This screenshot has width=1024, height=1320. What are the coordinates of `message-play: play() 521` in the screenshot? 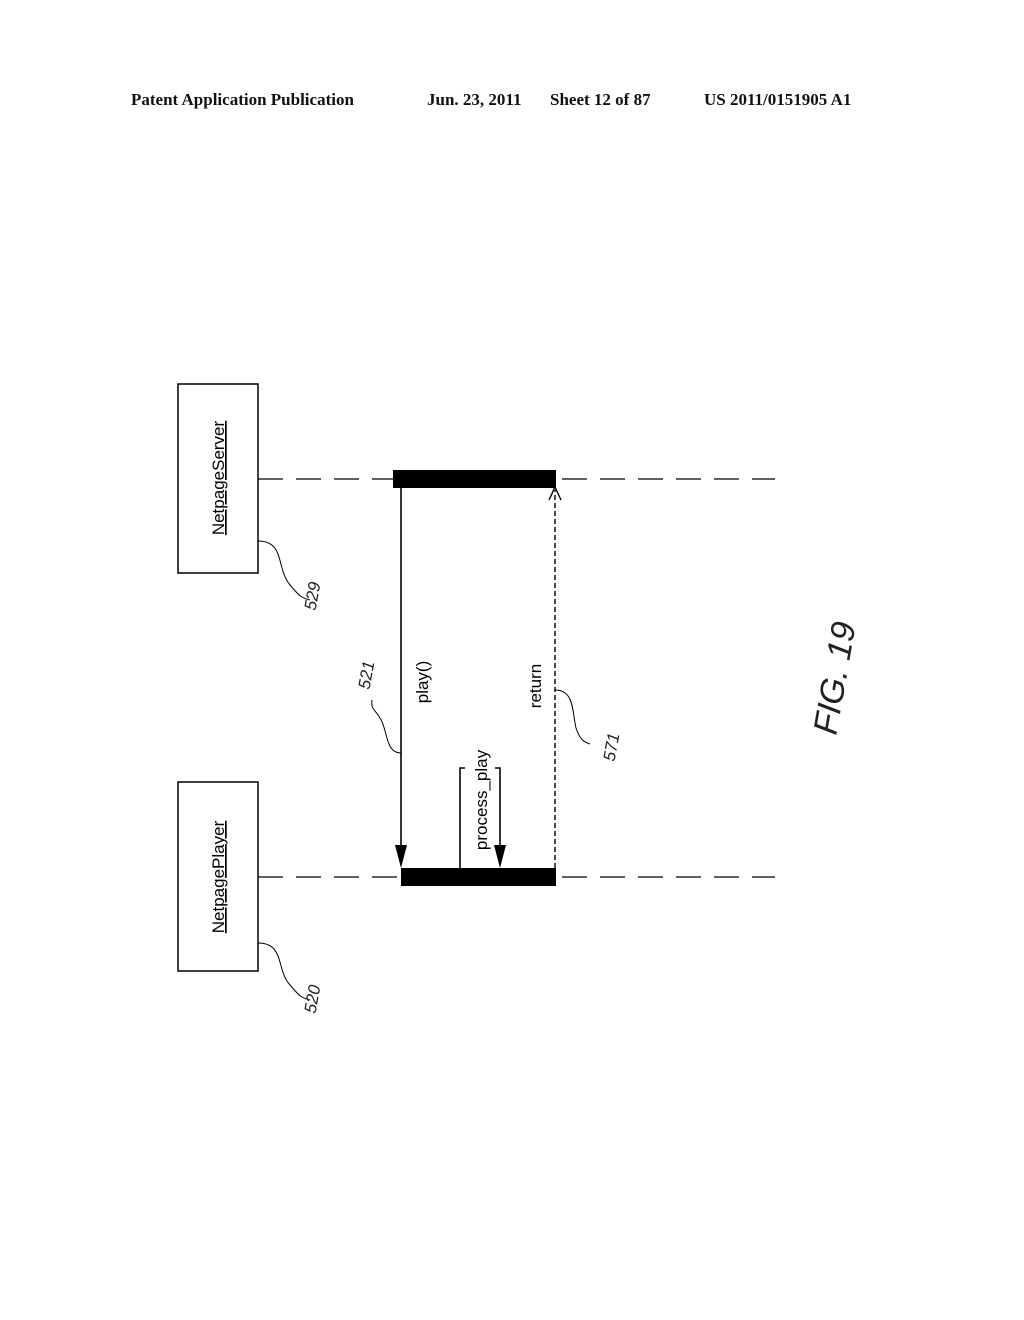 It's located at (393, 678).